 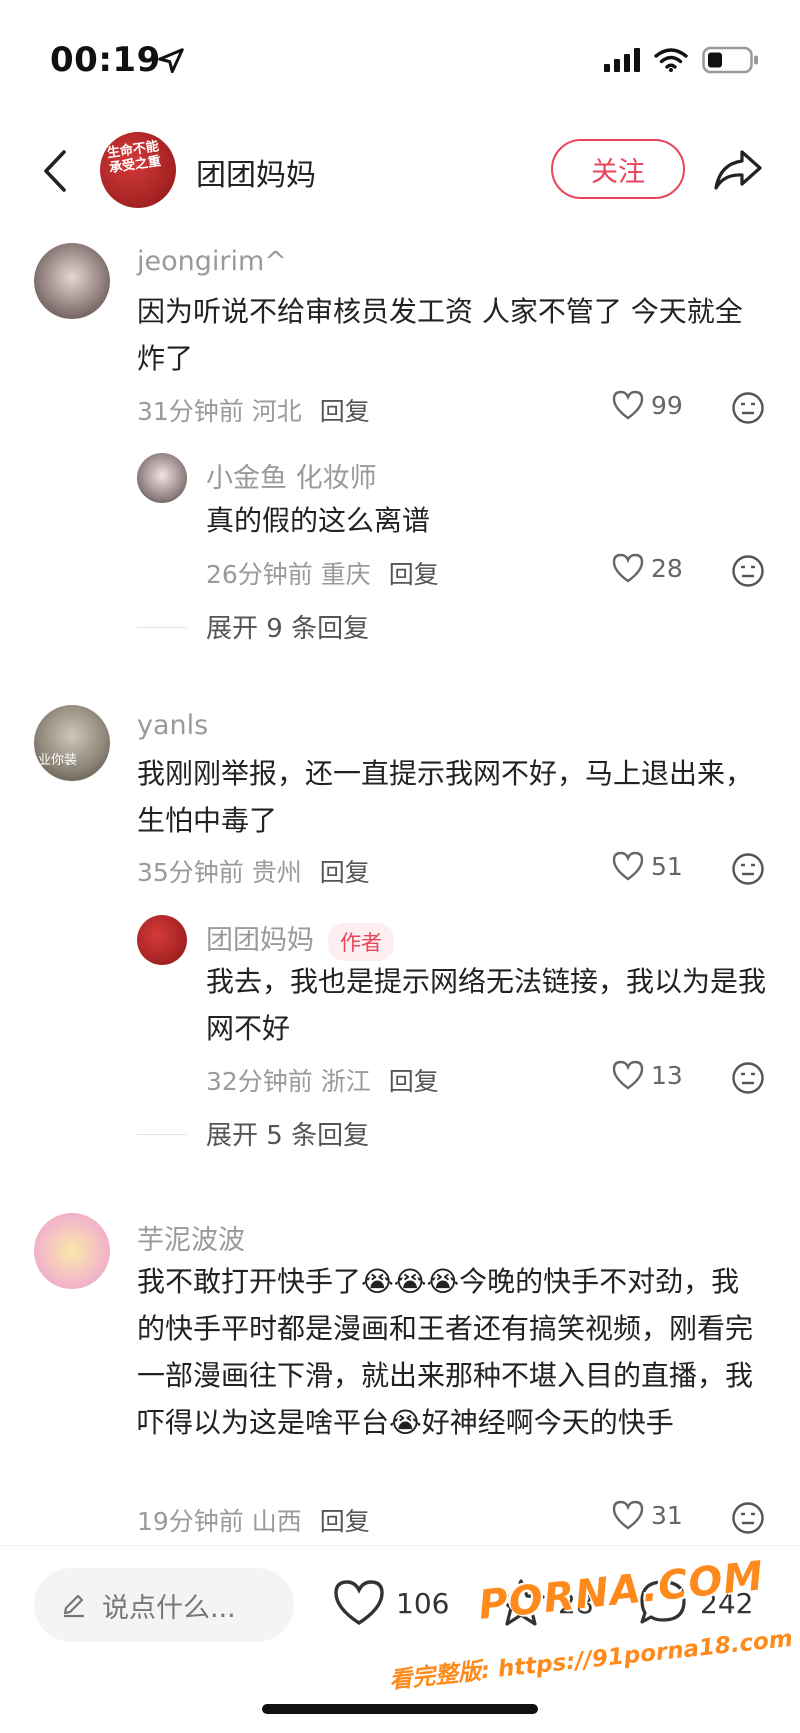 What do you see at coordinates (390, 1603) in the screenshot?
I see `post-like-button: 106` at bounding box center [390, 1603].